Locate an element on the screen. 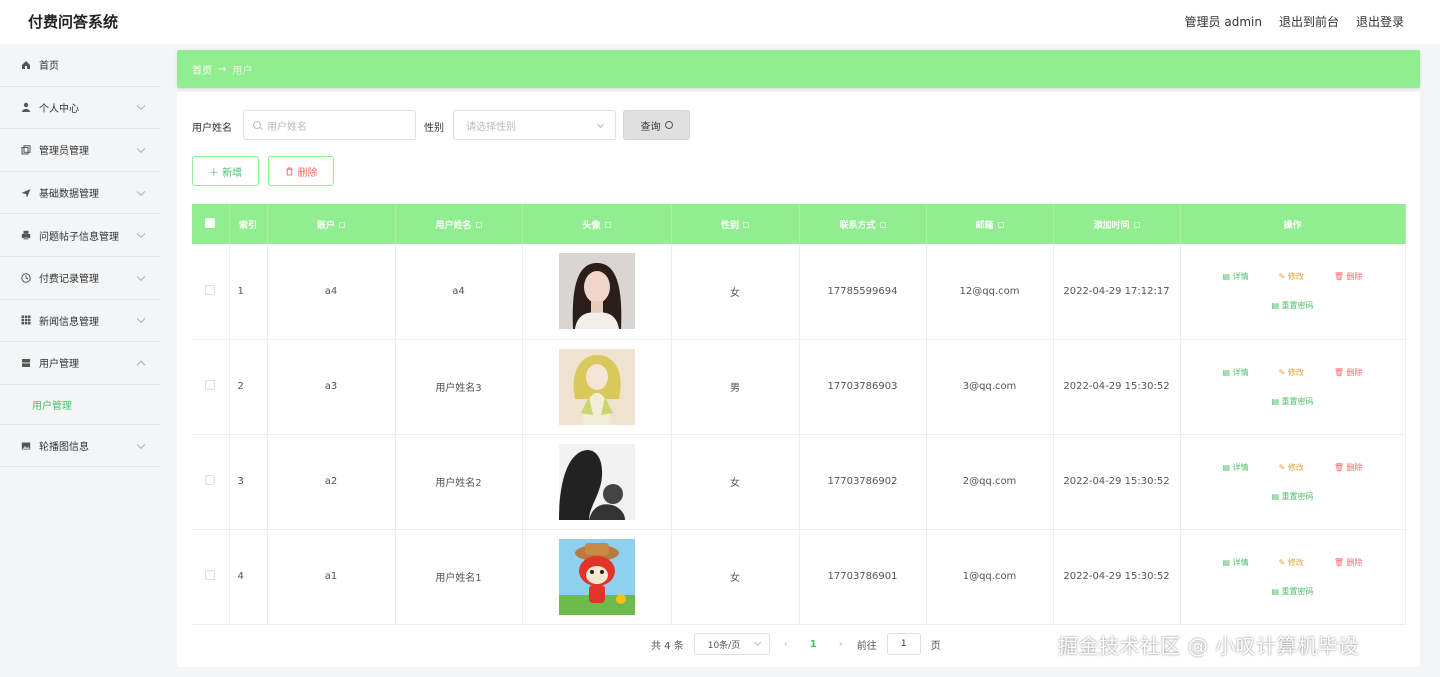 The width and height of the screenshot is (1440, 677). select-all-checkbox is located at coordinates (210, 222).